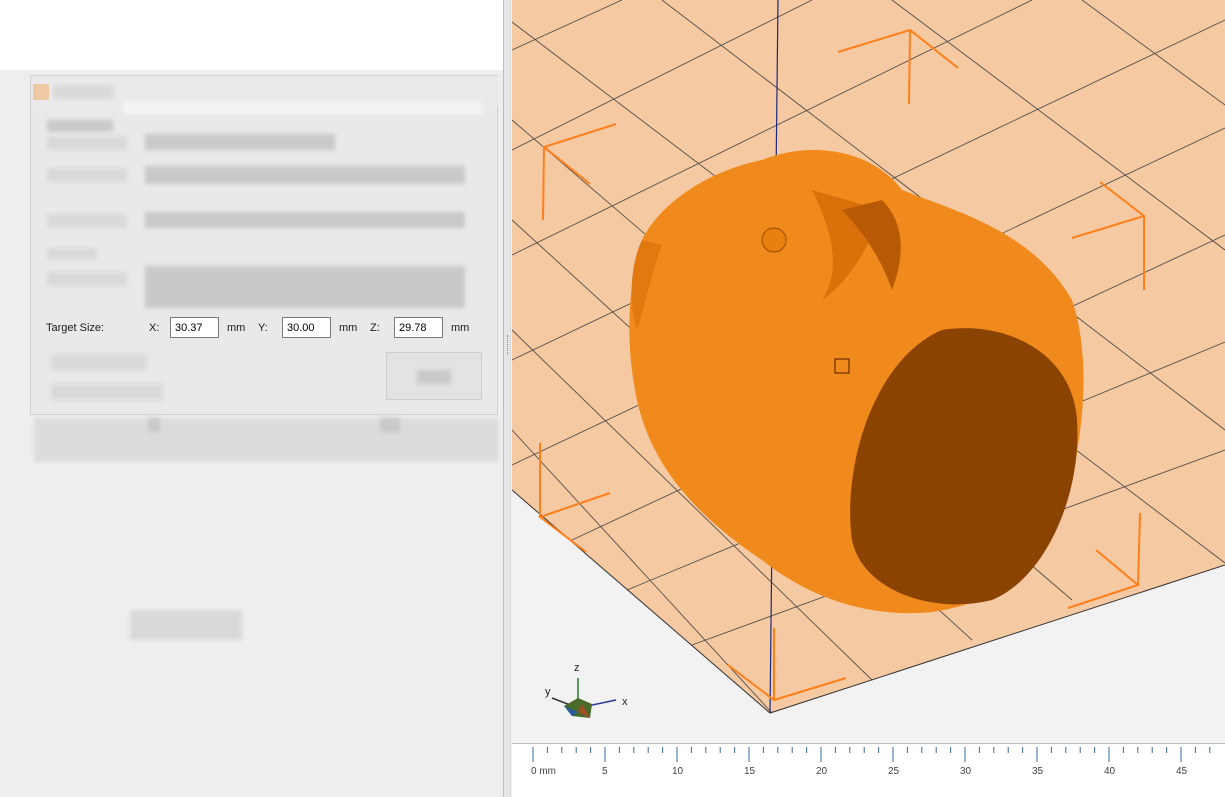 This screenshot has width=1225, height=797. Describe the element at coordinates (625, 702) in the screenshot. I see `axis-x-label: x` at that location.